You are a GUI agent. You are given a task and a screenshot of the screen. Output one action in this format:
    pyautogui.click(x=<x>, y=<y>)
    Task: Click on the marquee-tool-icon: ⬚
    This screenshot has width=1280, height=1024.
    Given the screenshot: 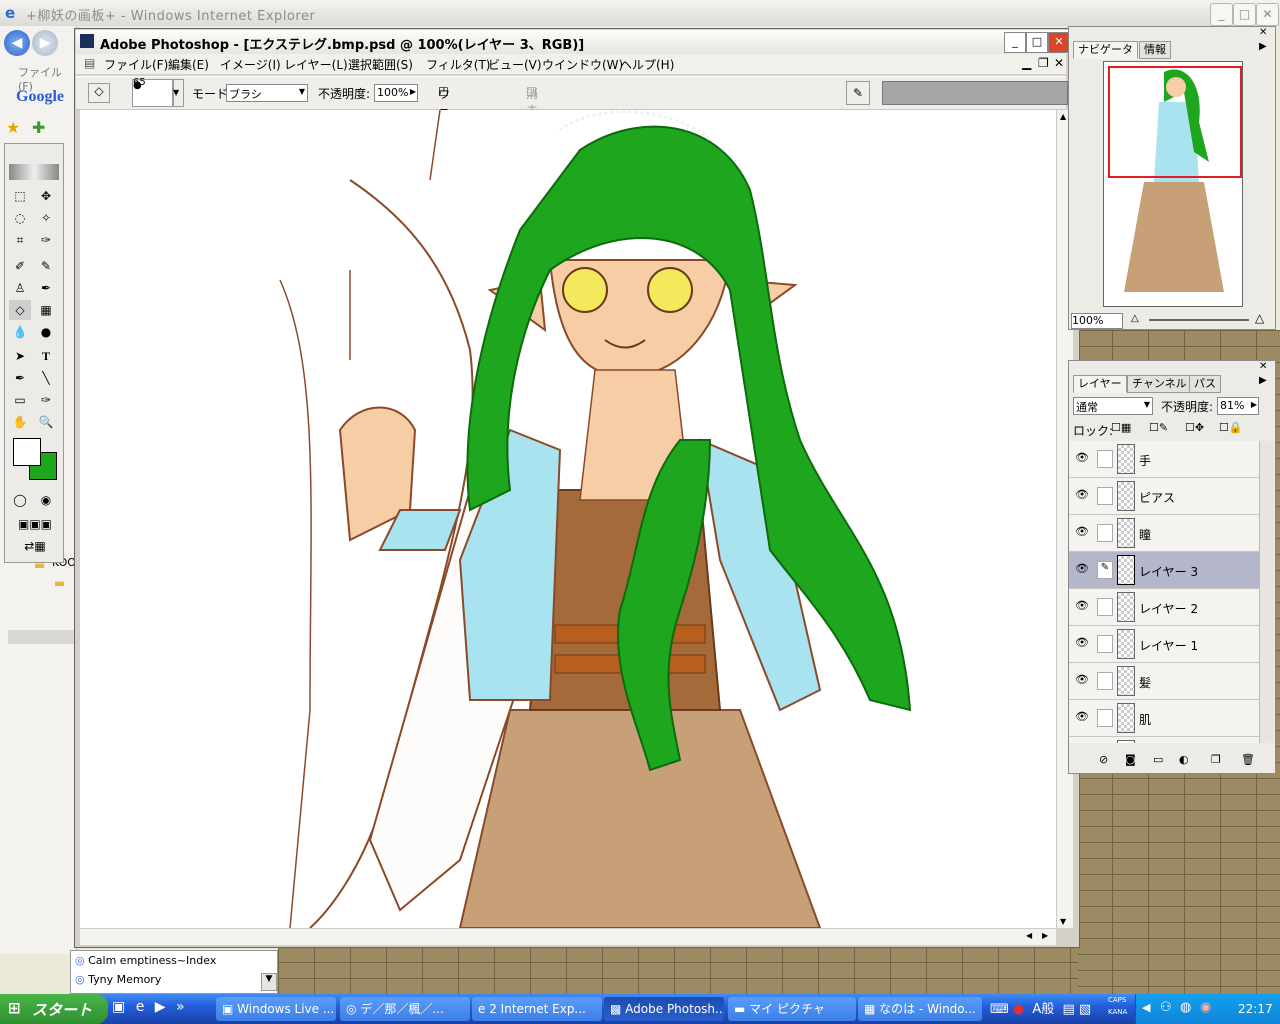 What is the action you would take?
    pyautogui.click(x=20, y=196)
    